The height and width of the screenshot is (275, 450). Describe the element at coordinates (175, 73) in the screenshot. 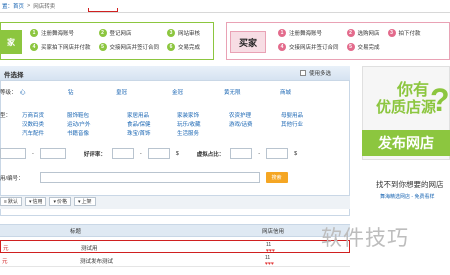

I see `filter-header` at that location.